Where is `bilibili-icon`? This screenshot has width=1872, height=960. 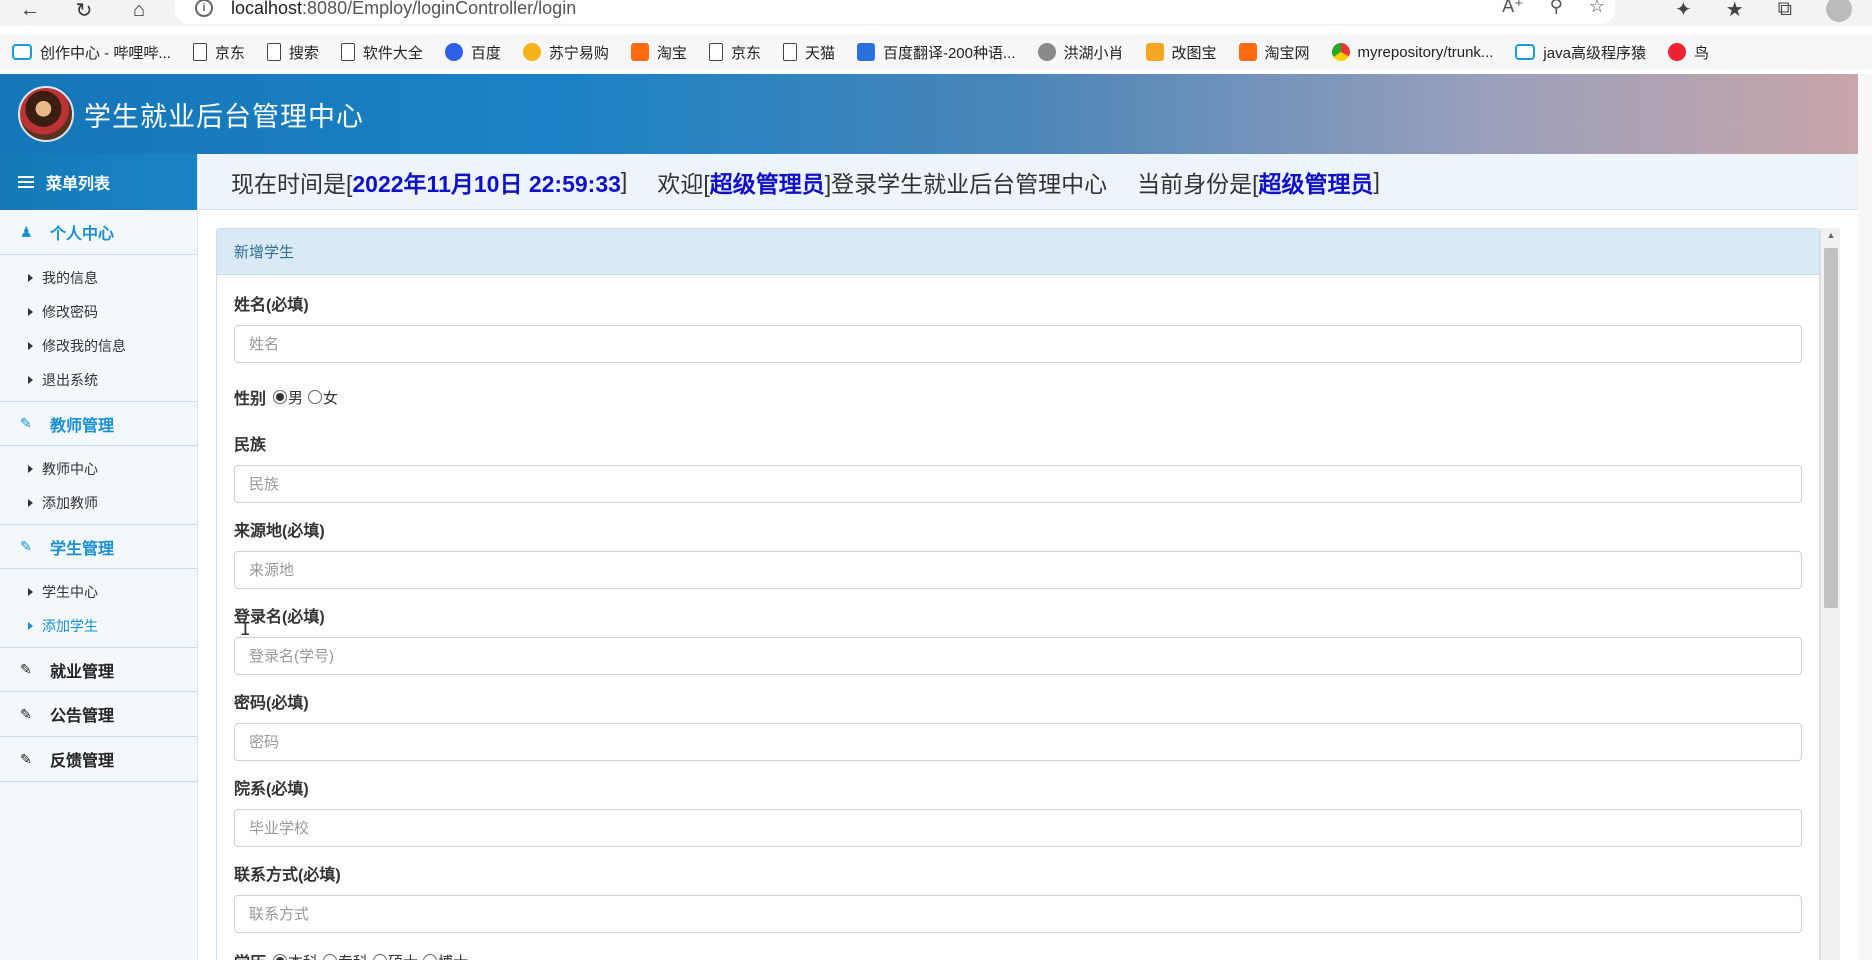 bilibili-icon is located at coordinates (1525, 52).